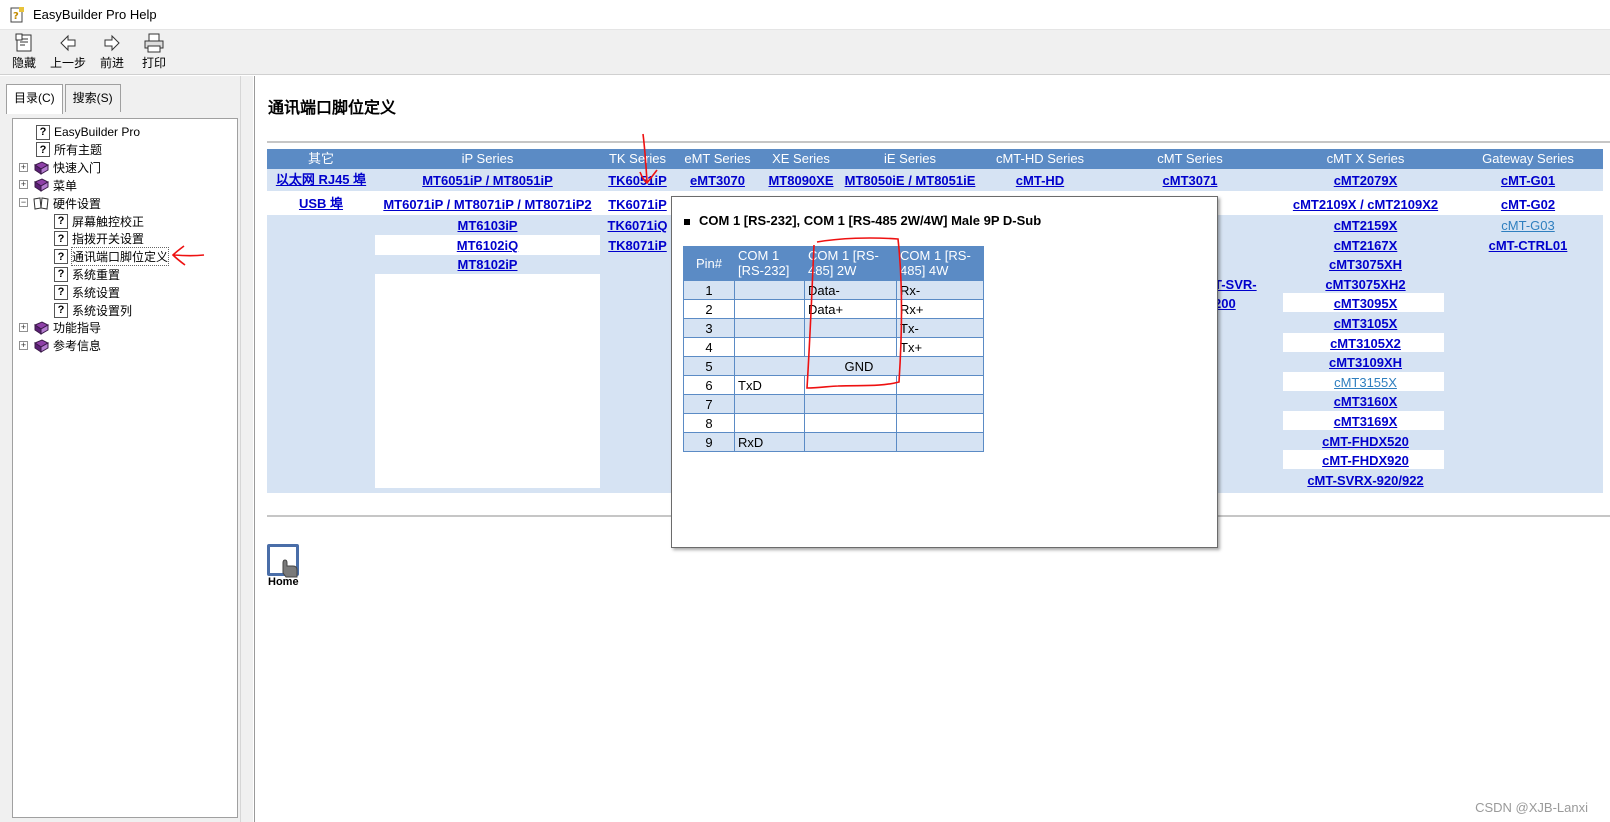 Image resolution: width=1610 pixels, height=822 pixels. Describe the element at coordinates (23, 42) in the screenshot. I see `hide-icon` at that location.